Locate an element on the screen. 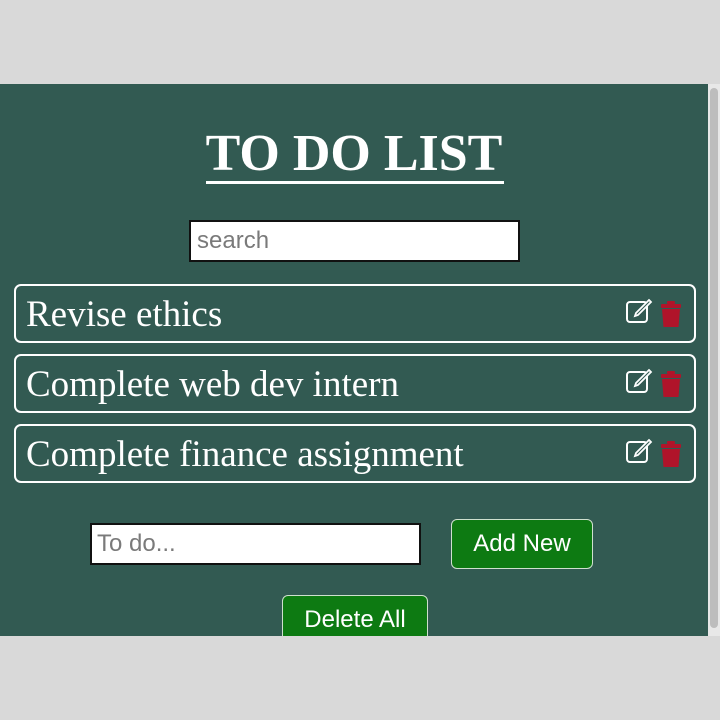 This screenshot has width=720, height=720. todo-item: Complete finance assignment is located at coordinates (355, 453).